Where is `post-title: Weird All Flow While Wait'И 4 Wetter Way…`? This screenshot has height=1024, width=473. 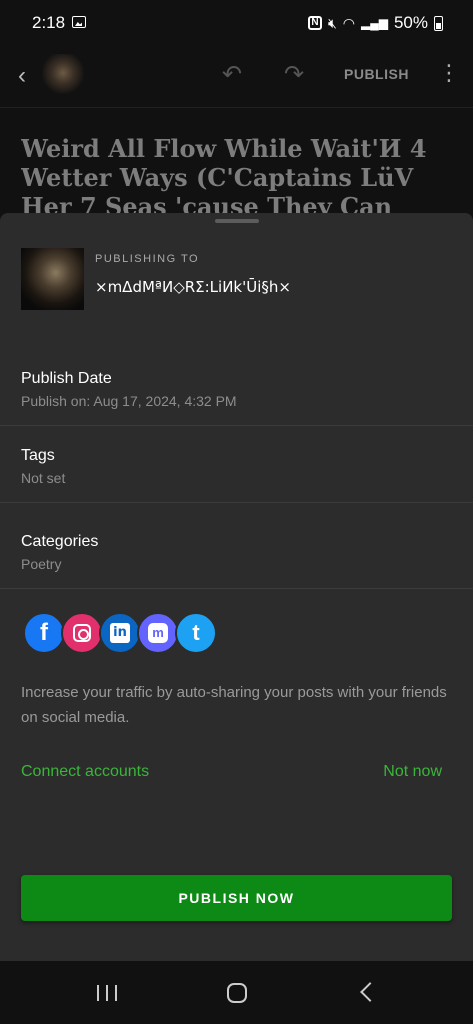
post-title: Weird All Flow While Wait'И 4 Wetter Way… is located at coordinates (224, 174).